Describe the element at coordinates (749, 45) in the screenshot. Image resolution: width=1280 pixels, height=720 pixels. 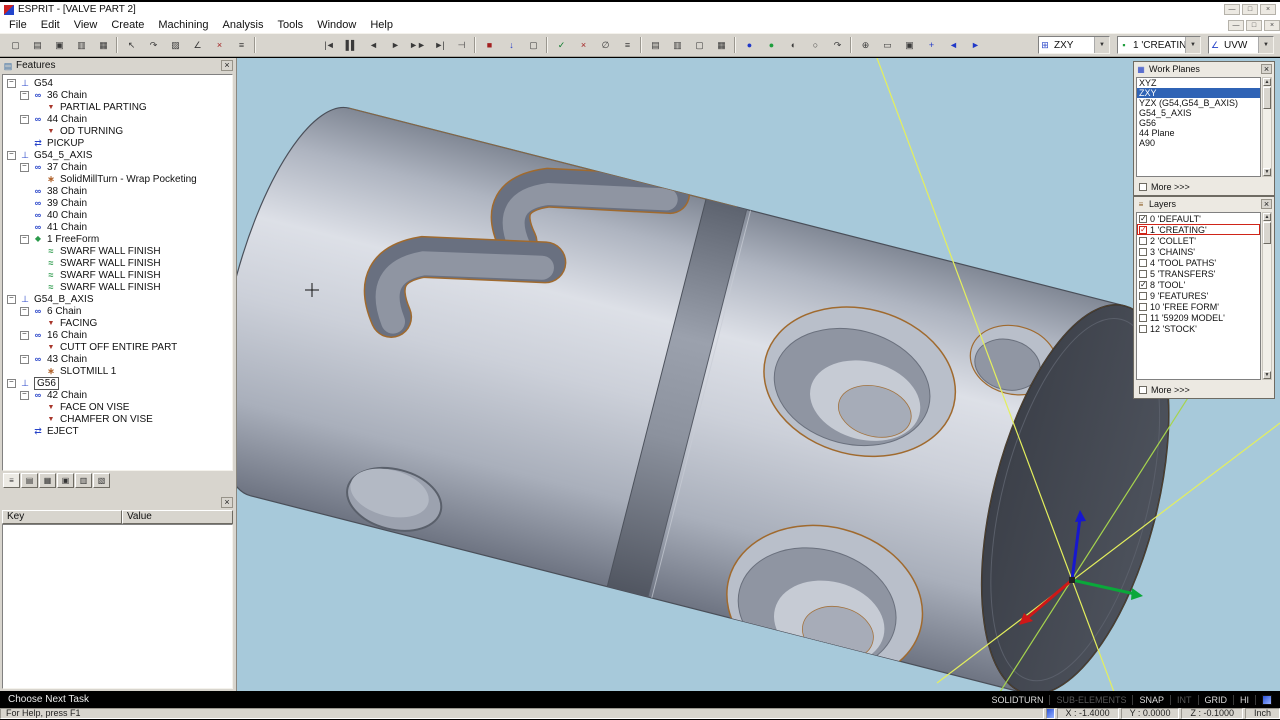
I see `shade-solid: ●` at that location.